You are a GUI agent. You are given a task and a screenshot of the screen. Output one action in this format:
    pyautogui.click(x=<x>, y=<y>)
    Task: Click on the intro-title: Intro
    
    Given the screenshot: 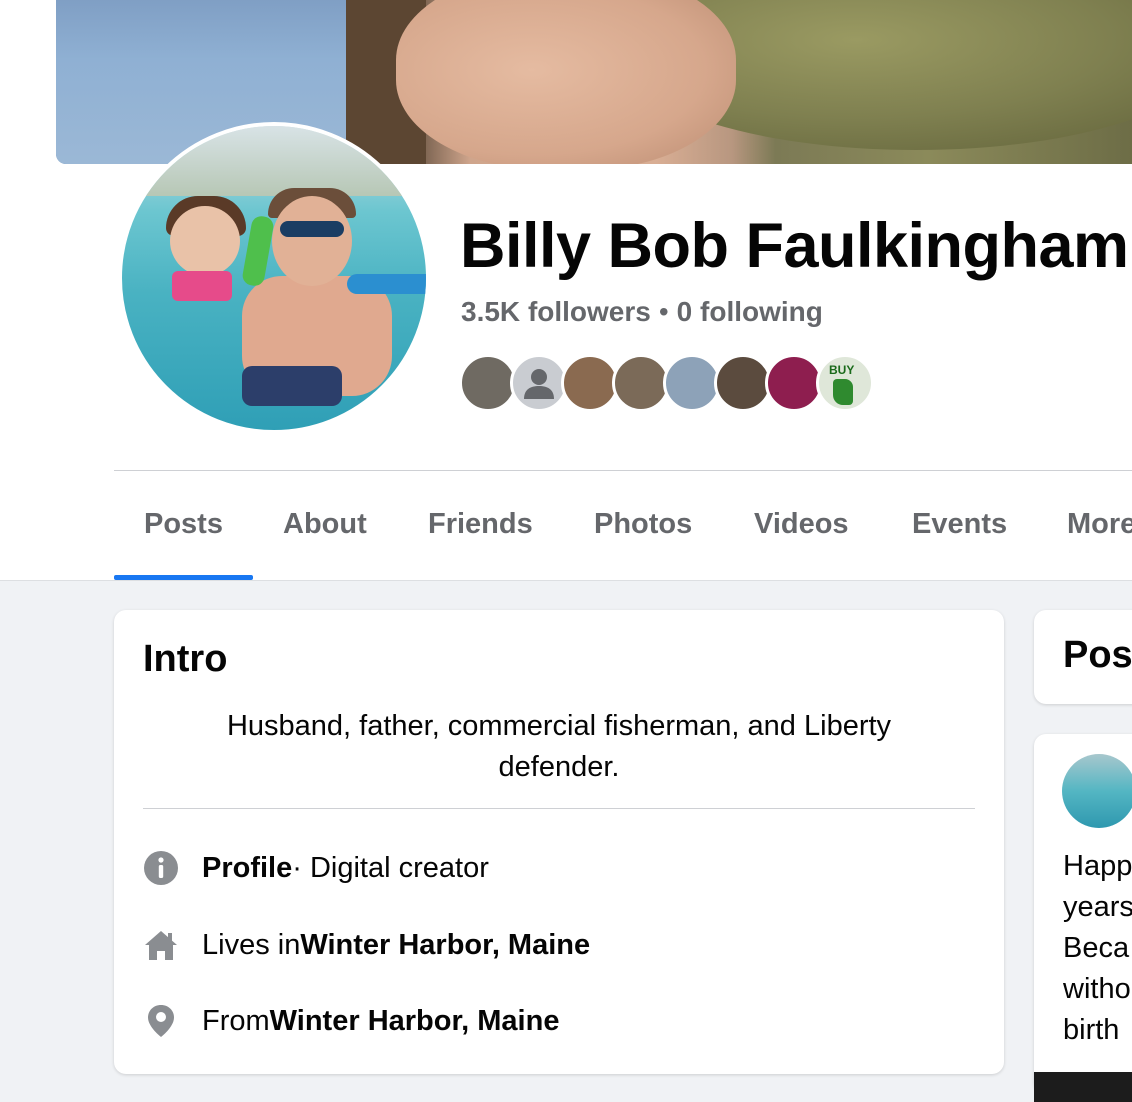 What is the action you would take?
    pyautogui.click(x=185, y=659)
    